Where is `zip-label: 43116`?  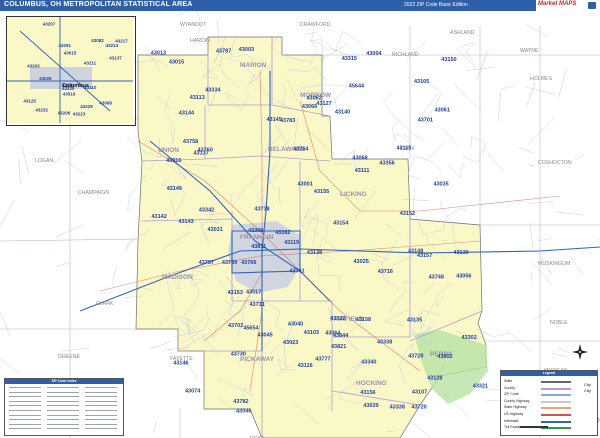
zip-label: 43116 is located at coordinates (305, 366).